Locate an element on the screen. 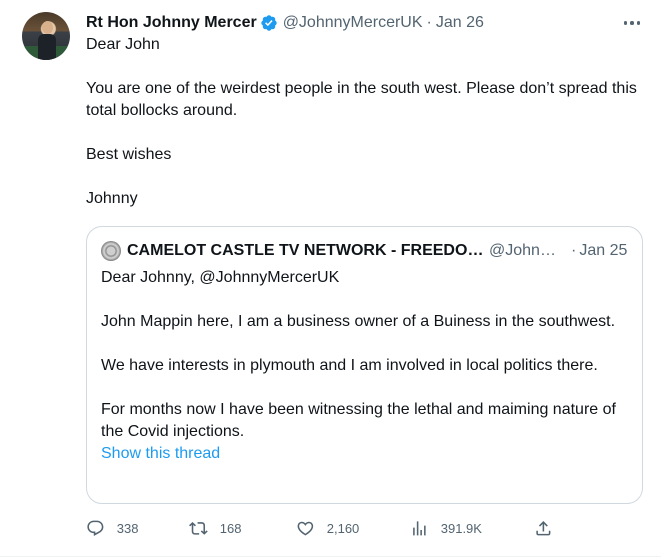 This screenshot has width=661, height=557. share-button is located at coordinates (543, 528).